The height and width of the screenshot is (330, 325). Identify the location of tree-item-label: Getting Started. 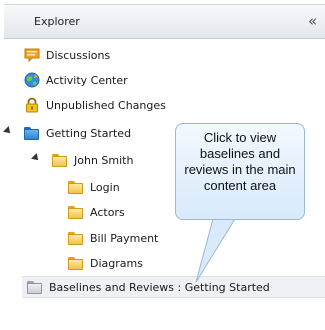
(89, 133).